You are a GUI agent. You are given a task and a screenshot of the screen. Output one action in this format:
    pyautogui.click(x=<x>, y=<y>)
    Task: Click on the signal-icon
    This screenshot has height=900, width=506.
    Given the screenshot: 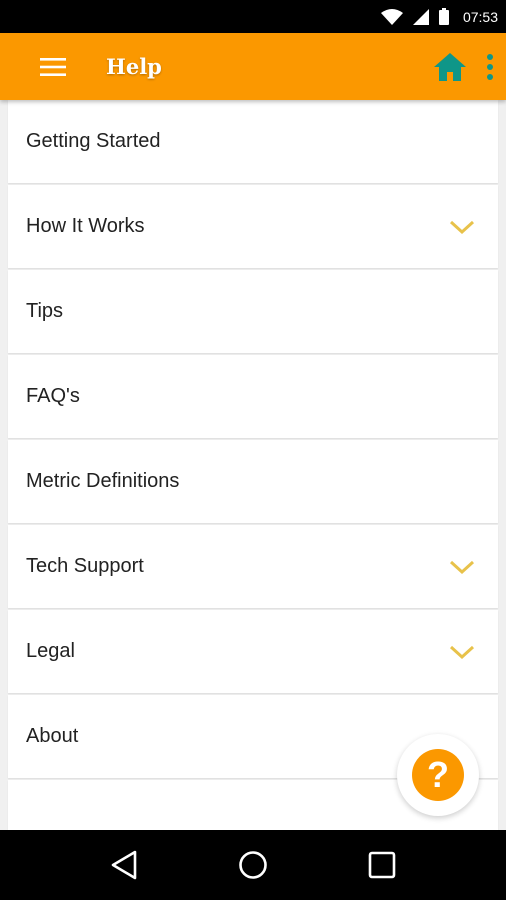 What is the action you would take?
    pyautogui.click(x=420, y=16)
    